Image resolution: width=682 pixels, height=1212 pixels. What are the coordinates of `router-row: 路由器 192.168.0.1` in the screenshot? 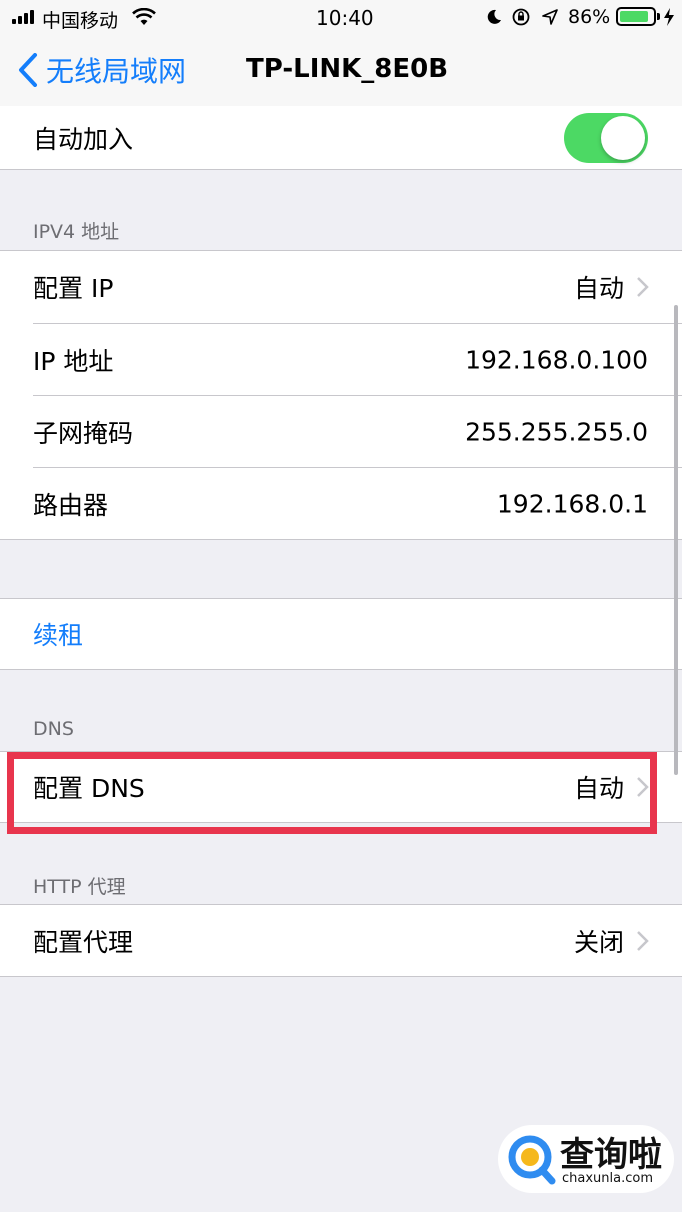 It's located at (341, 504).